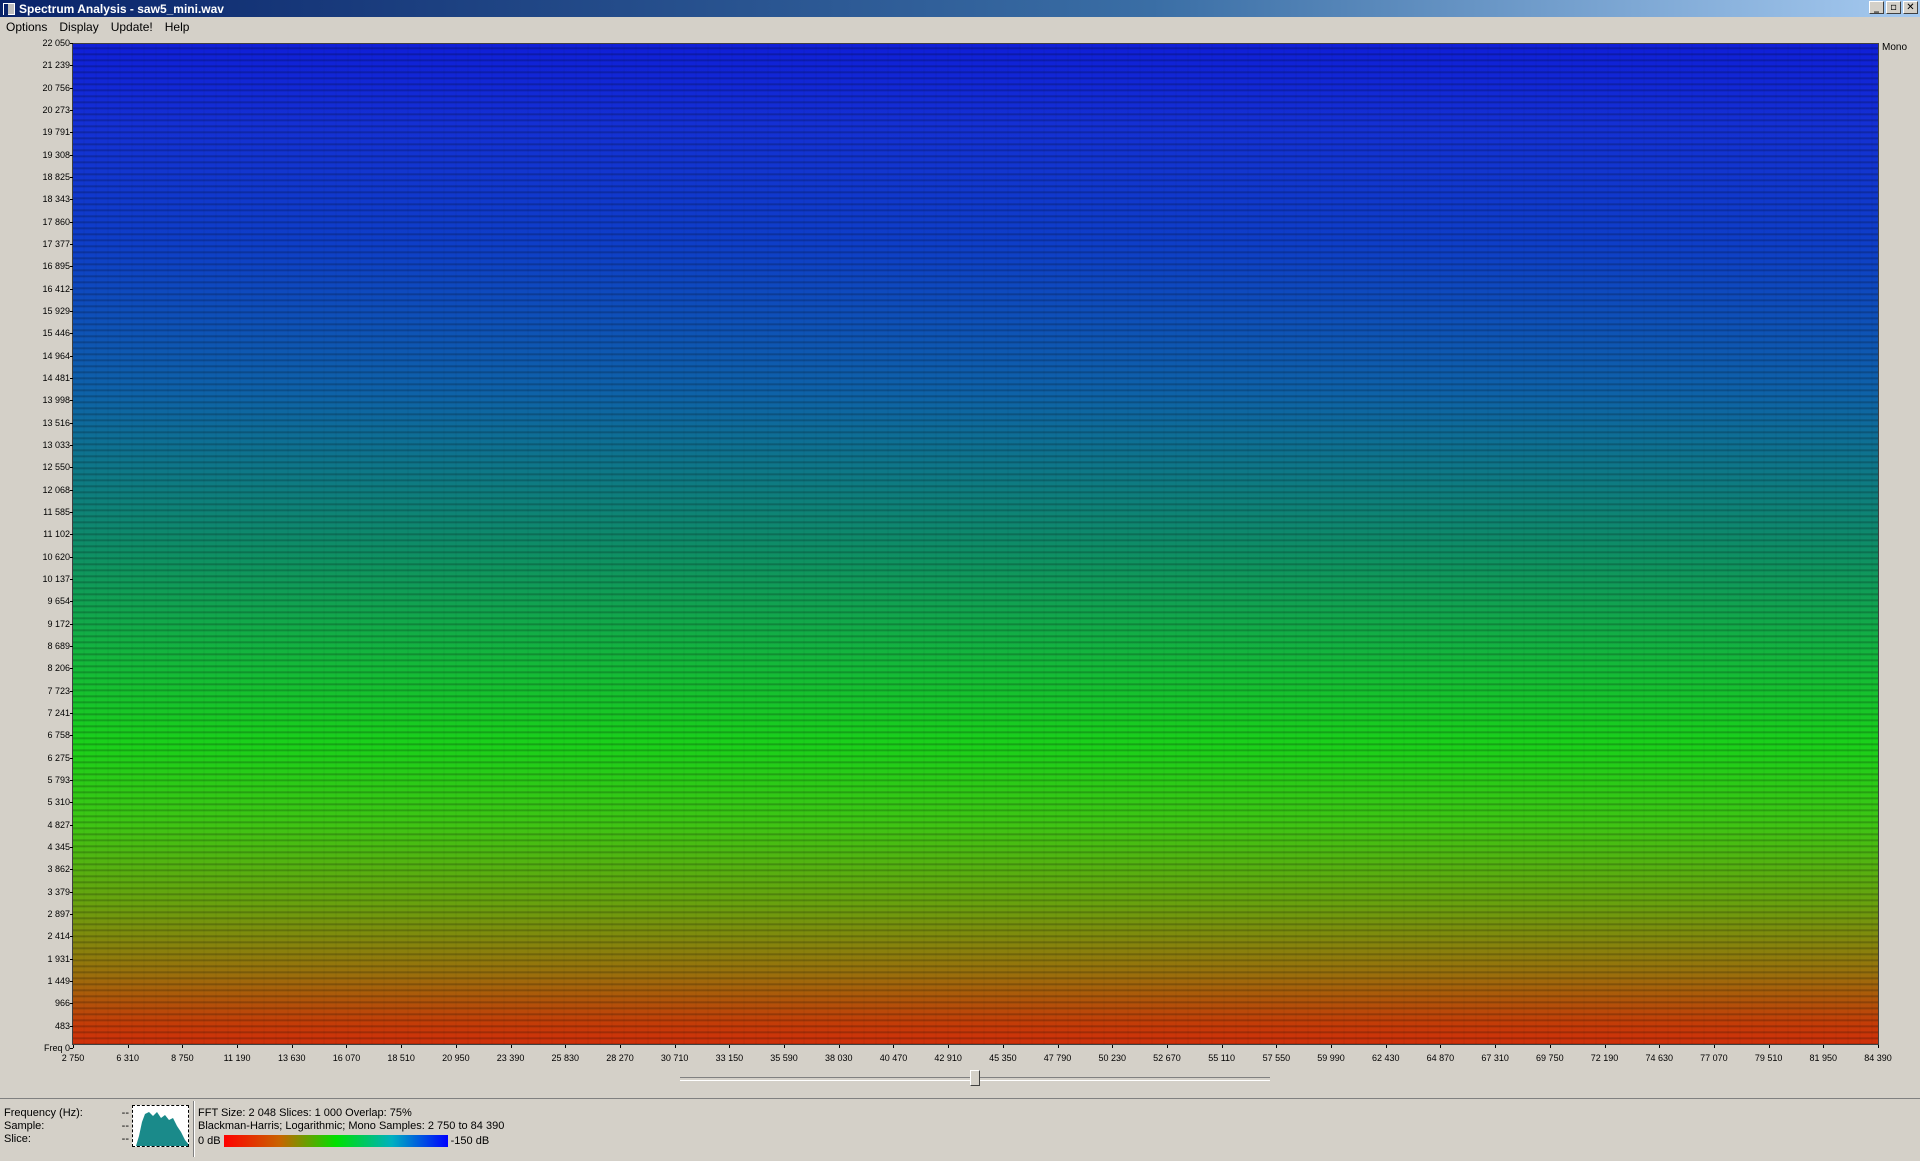 Image resolution: width=1920 pixels, height=1161 pixels. What do you see at coordinates (56, 177) in the screenshot?
I see `freq-tick-label: 18 825` at bounding box center [56, 177].